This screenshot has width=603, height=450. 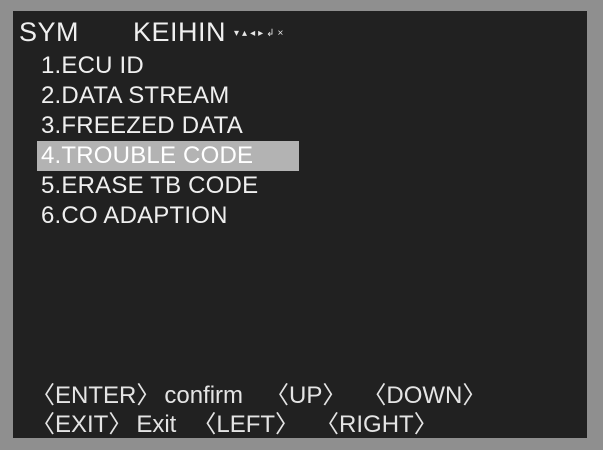 I want to click on menu-item-data-stream: 2.DATA STREAM, so click(x=237, y=96).